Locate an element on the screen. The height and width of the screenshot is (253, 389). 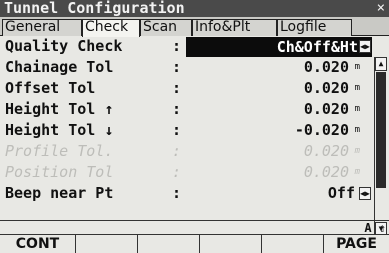
softkey-f2 is located at coordinates (107, 244).